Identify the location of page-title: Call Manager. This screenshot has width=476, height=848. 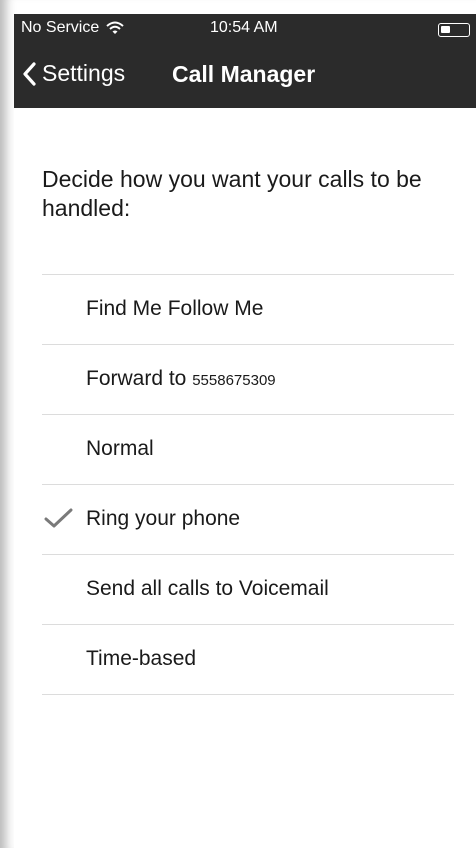
(244, 74).